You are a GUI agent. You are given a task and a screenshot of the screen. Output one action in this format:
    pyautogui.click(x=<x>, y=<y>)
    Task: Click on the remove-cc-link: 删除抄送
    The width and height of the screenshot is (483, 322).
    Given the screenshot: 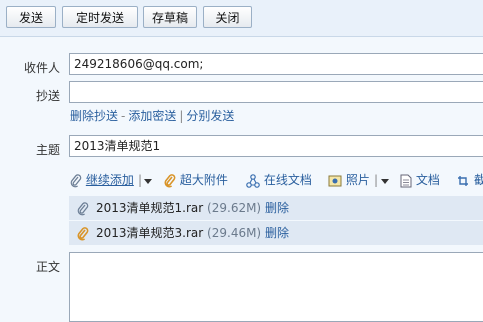 What is the action you would take?
    pyautogui.click(x=94, y=116)
    